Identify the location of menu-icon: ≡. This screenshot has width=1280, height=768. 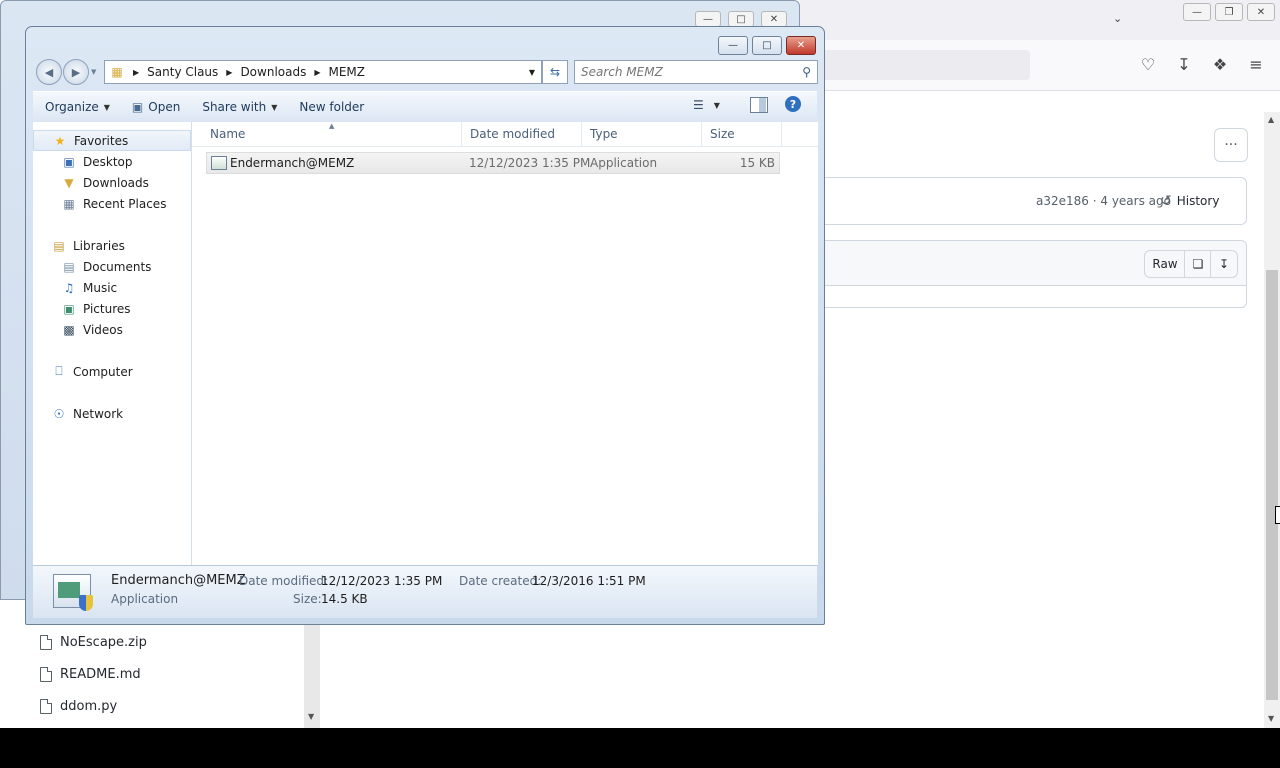
(1256, 64).